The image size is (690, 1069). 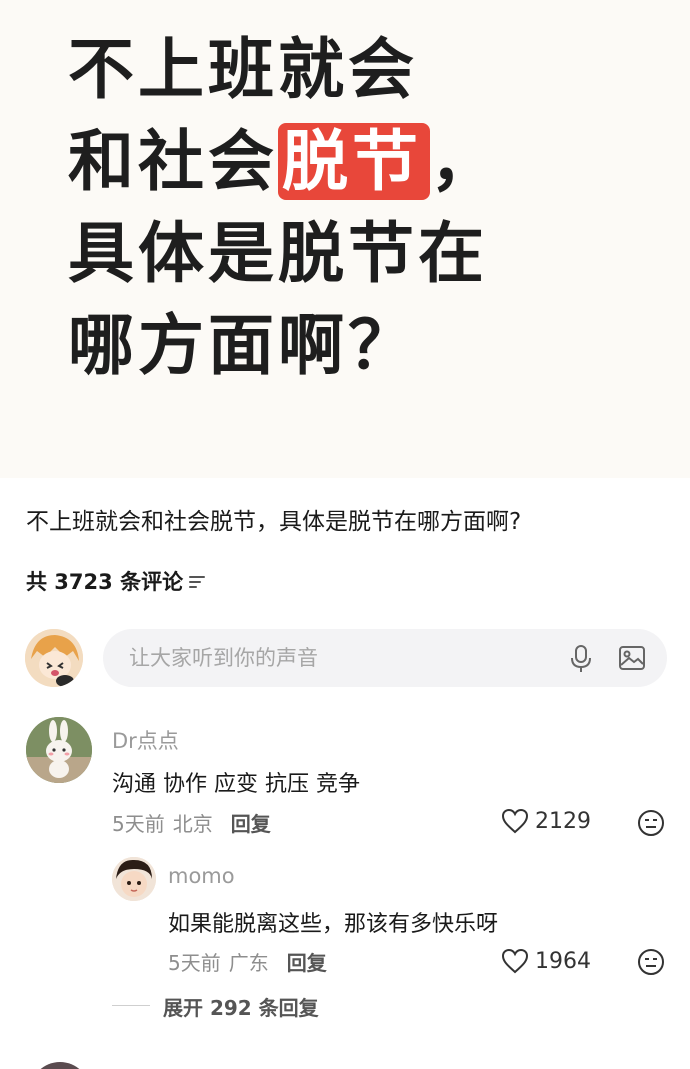 I want to click on next-commenter-avatar, so click(x=60, y=1065).